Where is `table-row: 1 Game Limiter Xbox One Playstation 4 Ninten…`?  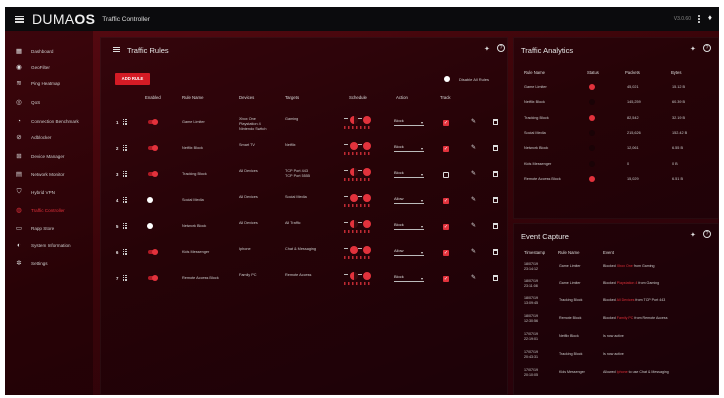 table-row: 1 Game Limiter Xbox One Playstation 4 Ninten… is located at coordinates (305, 128).